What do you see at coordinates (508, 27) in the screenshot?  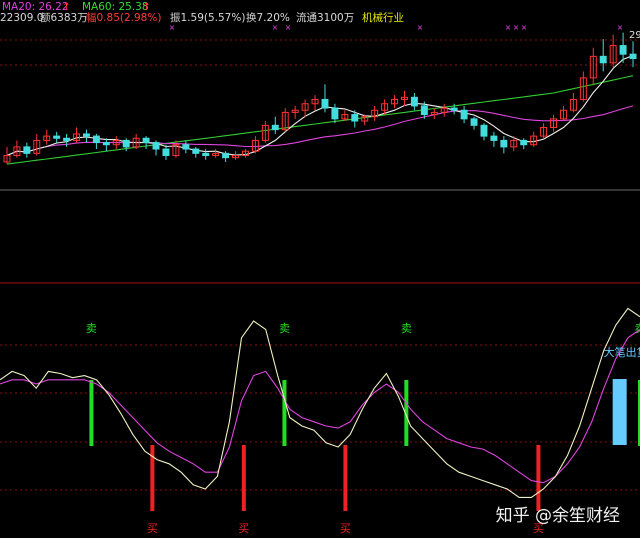 I see `top-marker-4: ×` at bounding box center [508, 27].